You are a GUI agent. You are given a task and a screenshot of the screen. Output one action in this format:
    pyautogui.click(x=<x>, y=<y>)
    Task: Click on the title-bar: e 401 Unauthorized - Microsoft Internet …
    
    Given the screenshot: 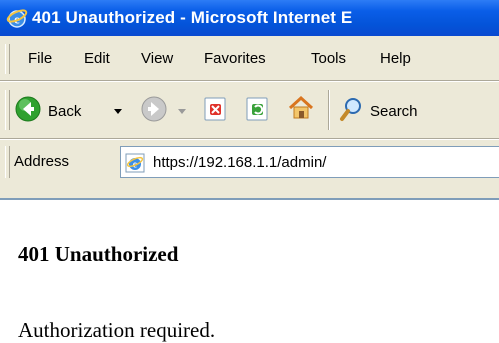 What is the action you would take?
    pyautogui.click(x=249, y=18)
    